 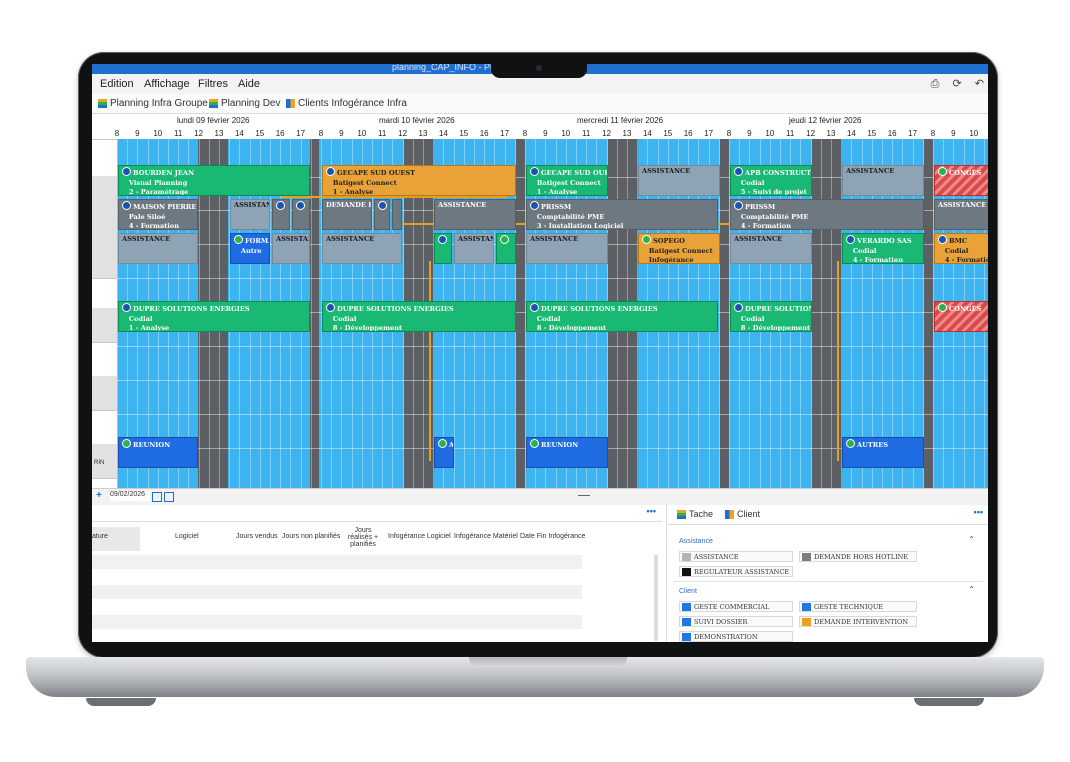 What do you see at coordinates (552, 536) in the screenshot?
I see `column-header: Date Fin Infogérance` at bounding box center [552, 536].